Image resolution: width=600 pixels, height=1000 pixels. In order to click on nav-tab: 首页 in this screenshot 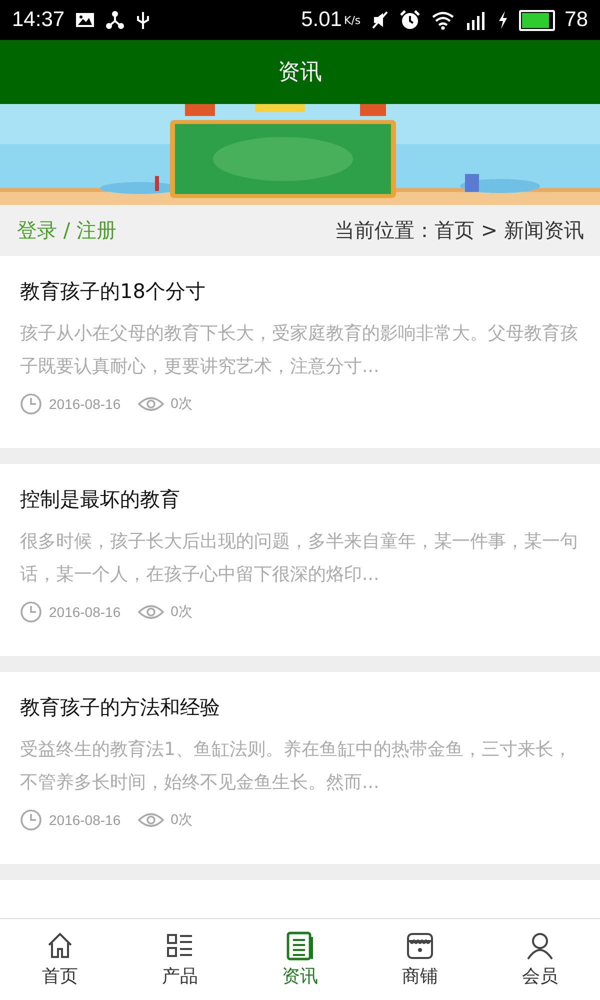, I will do `click(60, 959)`.